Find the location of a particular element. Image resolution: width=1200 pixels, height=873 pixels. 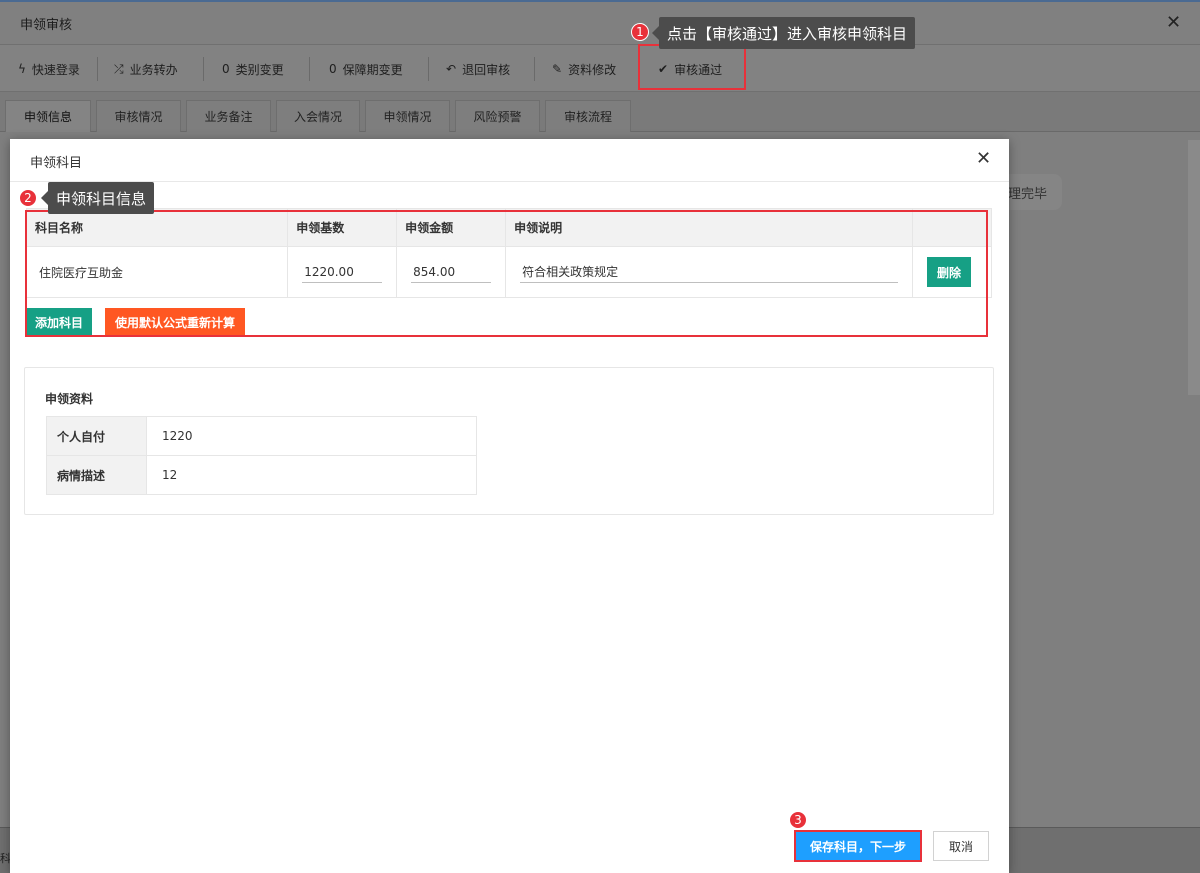

step-tooltip: 点击【审核通过】进入审核申领科目 is located at coordinates (783, 33).